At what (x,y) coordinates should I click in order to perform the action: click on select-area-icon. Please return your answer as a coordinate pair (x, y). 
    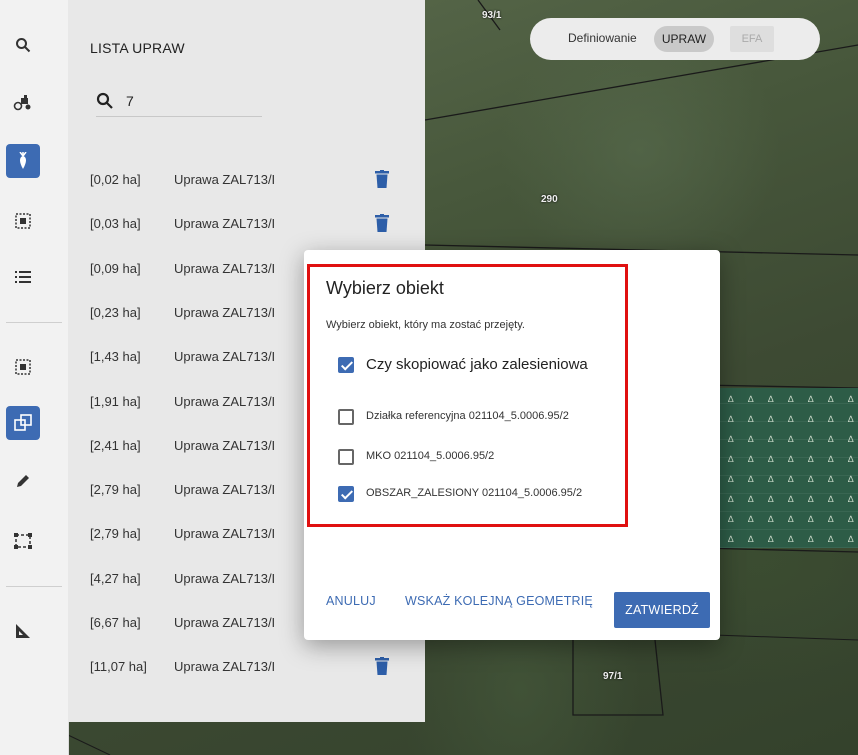
    Looking at the image, I should click on (23, 221).